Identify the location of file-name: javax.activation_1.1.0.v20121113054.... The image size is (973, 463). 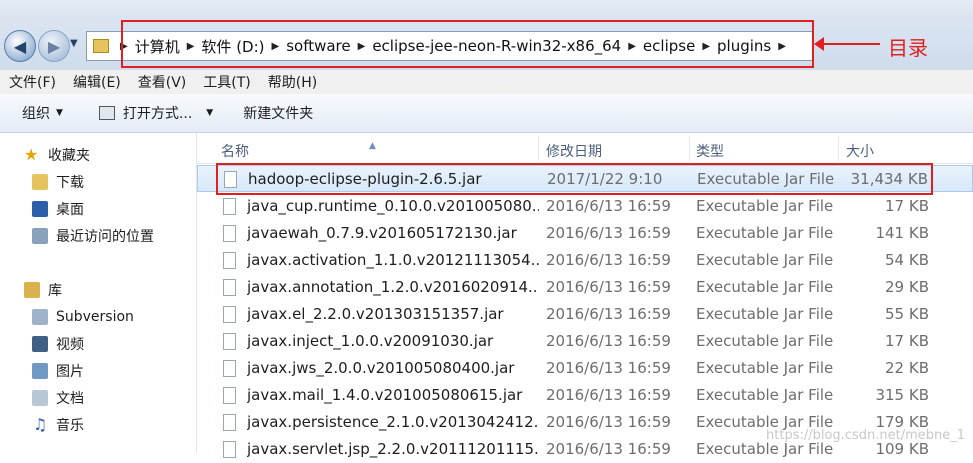
(393, 260).